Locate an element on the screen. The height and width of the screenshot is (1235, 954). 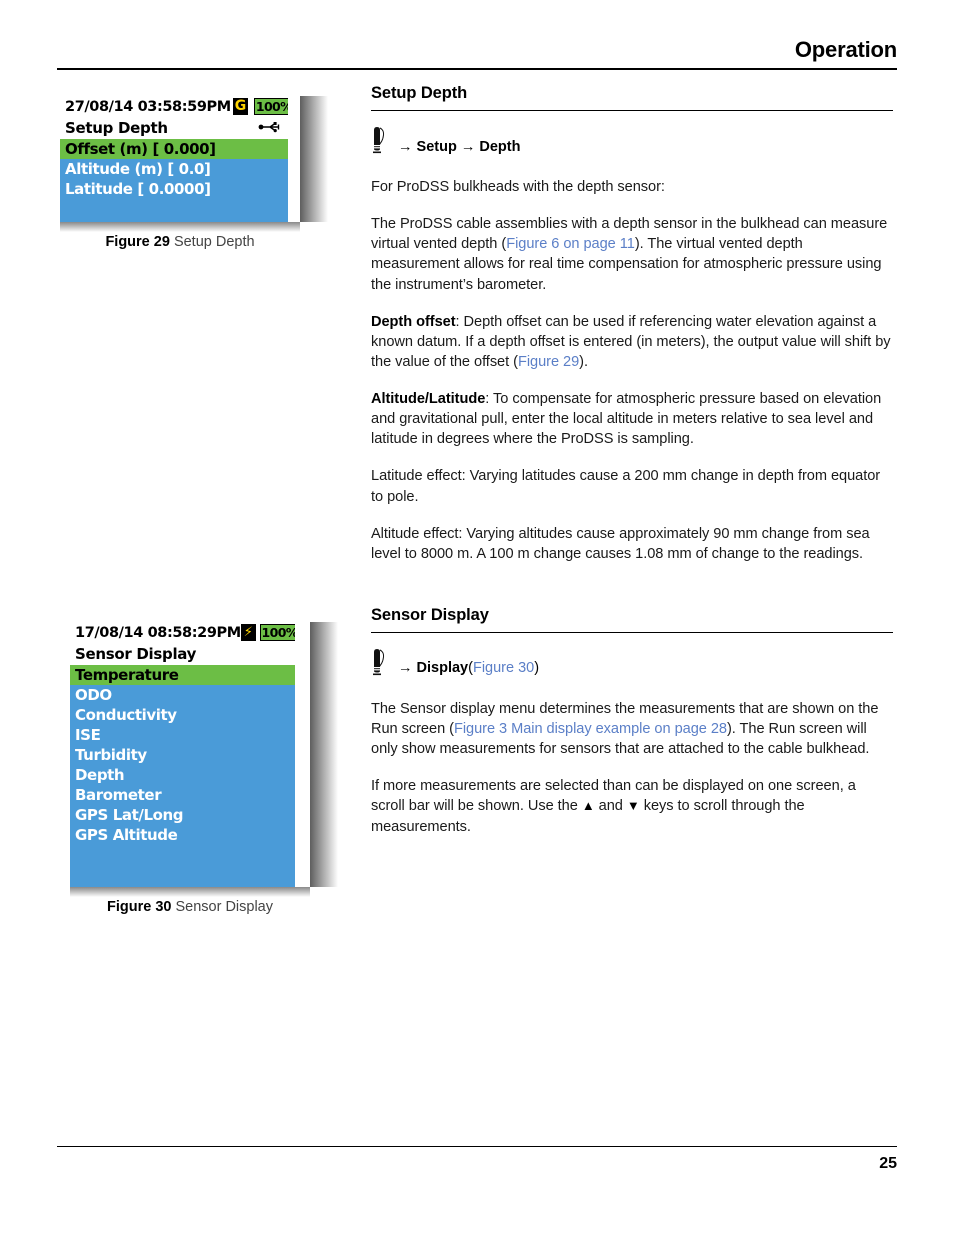
para-text-b: ). is located at coordinates (583, 361).